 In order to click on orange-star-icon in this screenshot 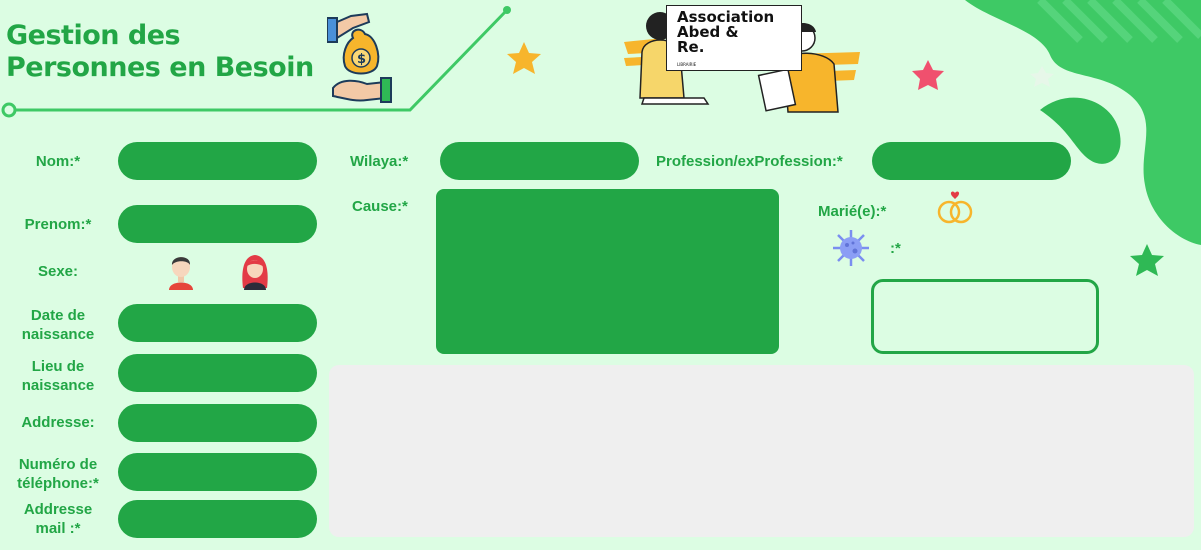, I will do `click(524, 58)`.